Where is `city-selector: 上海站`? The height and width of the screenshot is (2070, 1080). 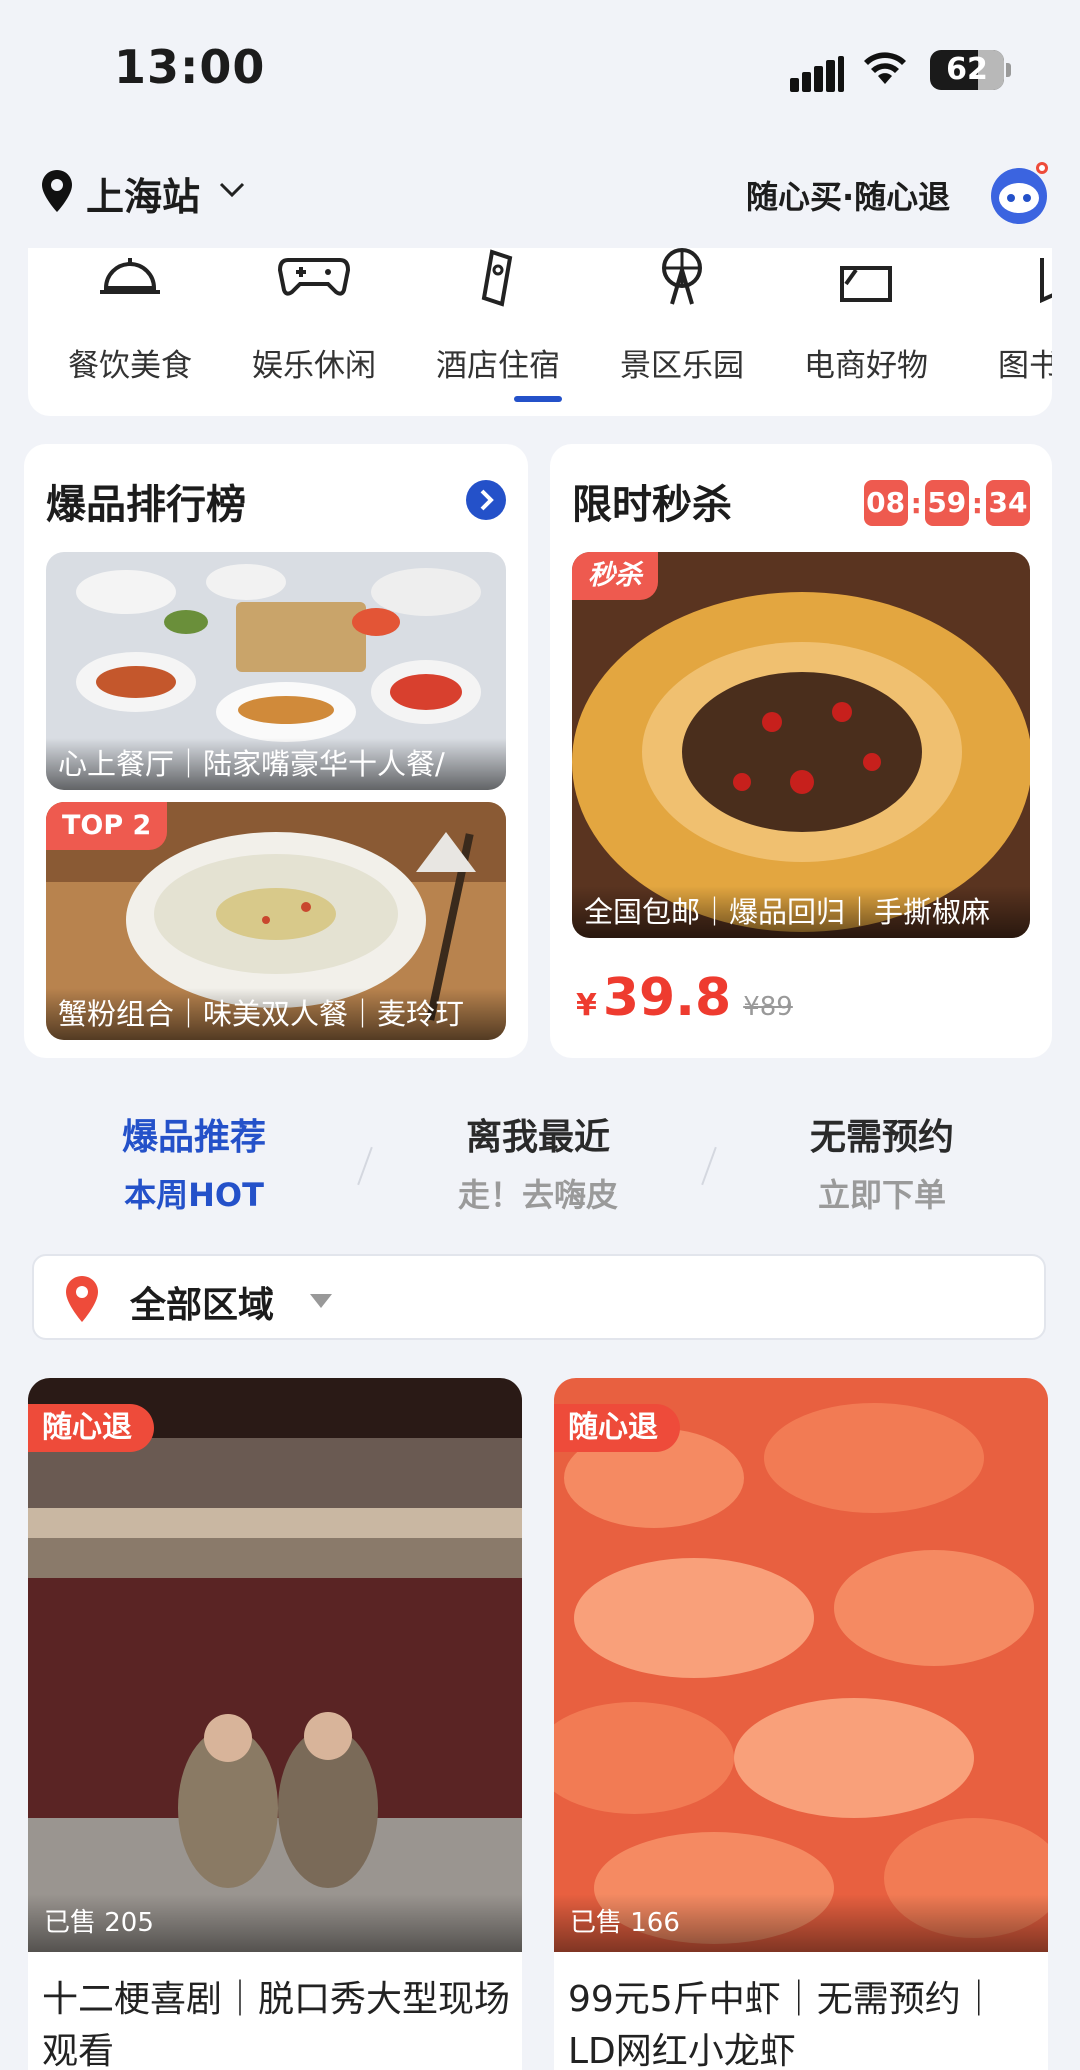 city-selector: 上海站 is located at coordinates (143, 193).